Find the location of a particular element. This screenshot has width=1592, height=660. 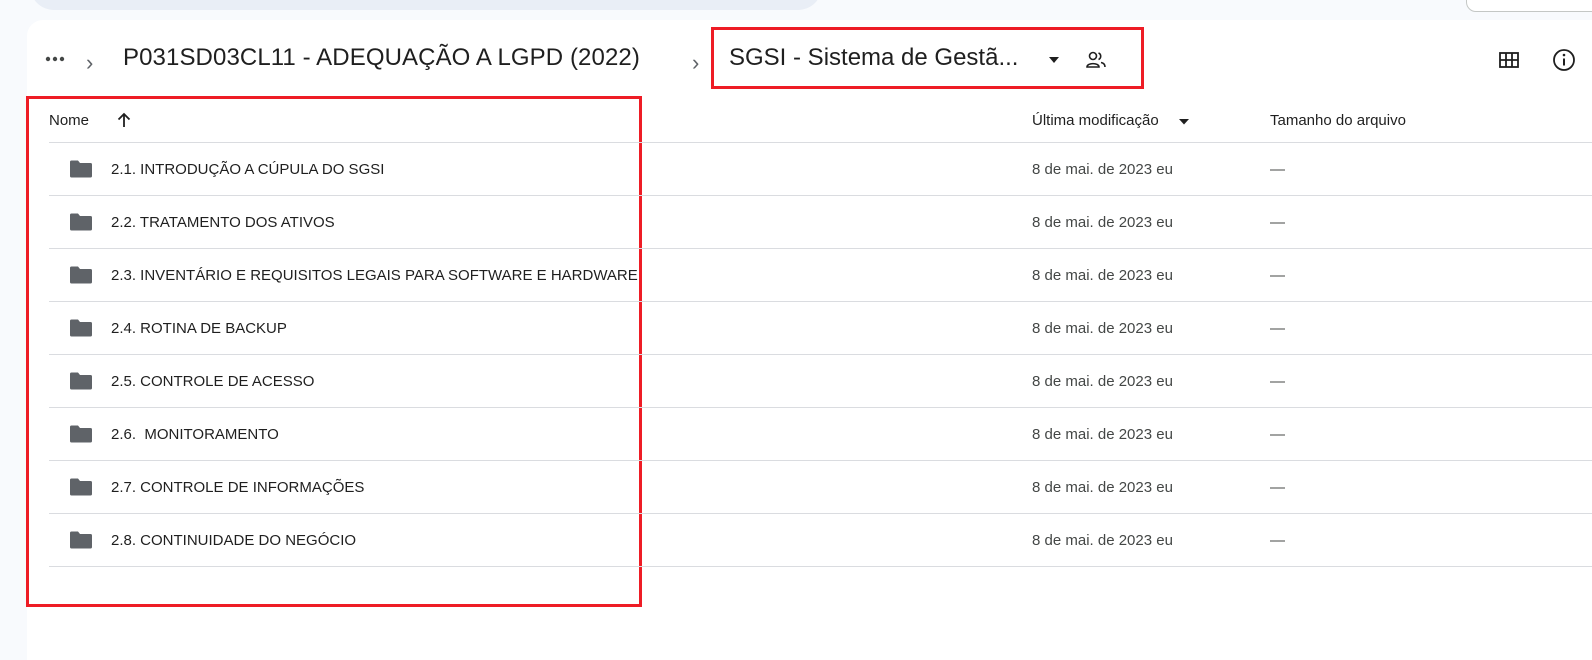

file-name: 2.4. ROTINA DE BACKUP is located at coordinates (199, 328).